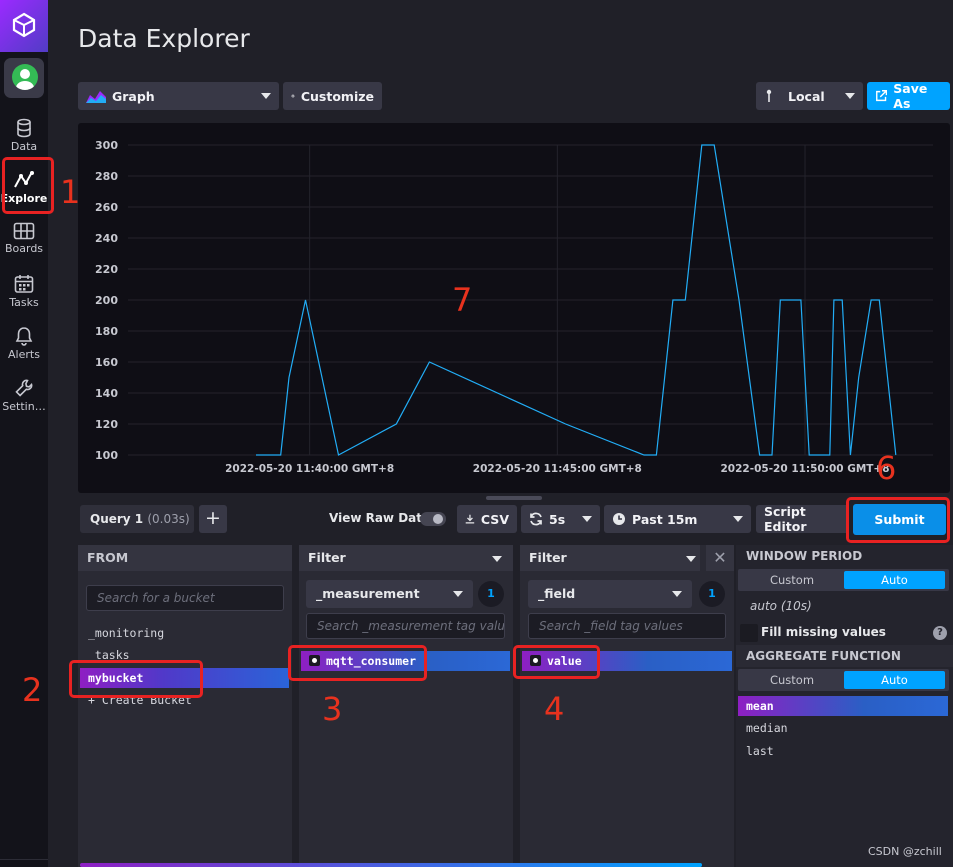 The image size is (953, 867). Describe the element at coordinates (720, 558) in the screenshot. I see `close-icon: ✕` at that location.